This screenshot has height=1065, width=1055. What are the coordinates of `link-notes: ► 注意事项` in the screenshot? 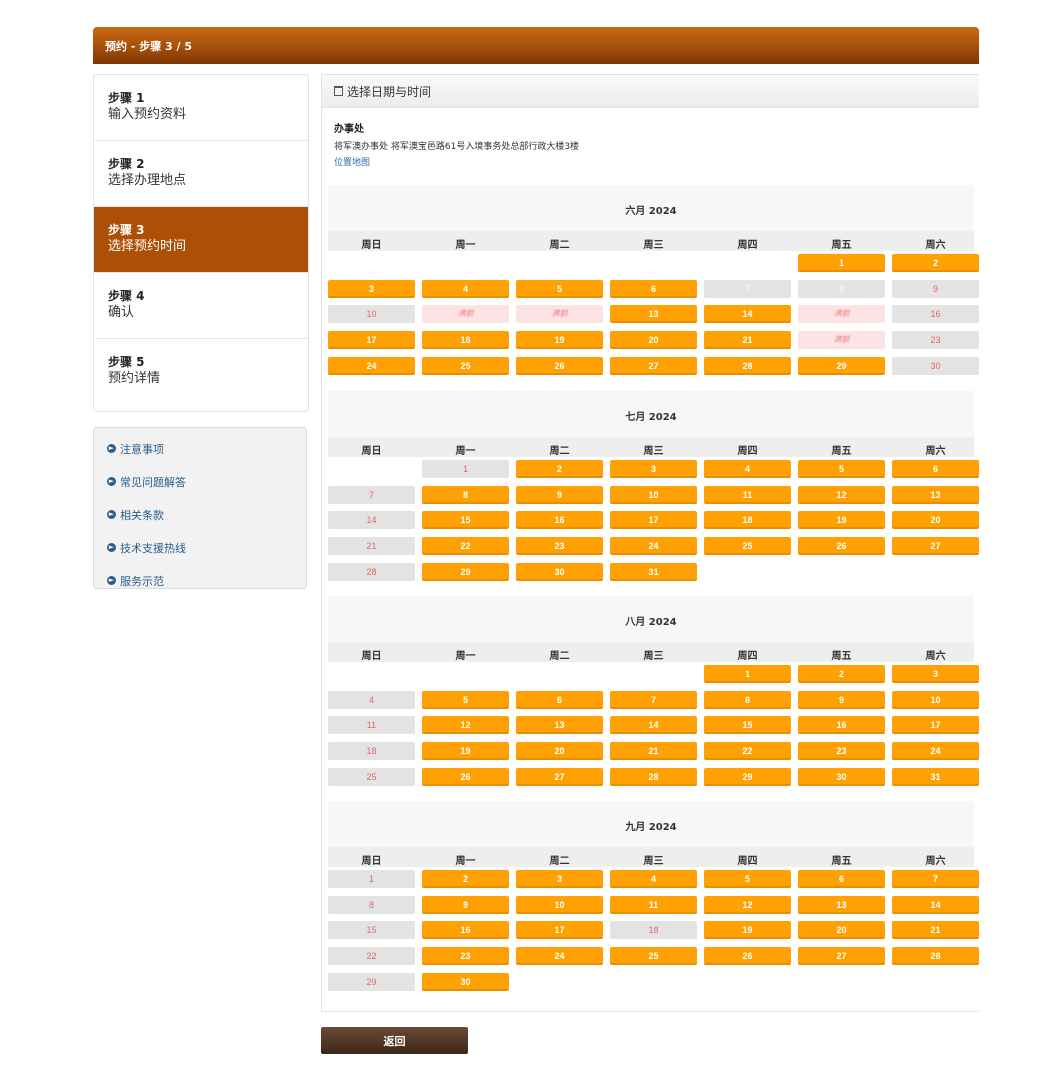 It's located at (200, 452).